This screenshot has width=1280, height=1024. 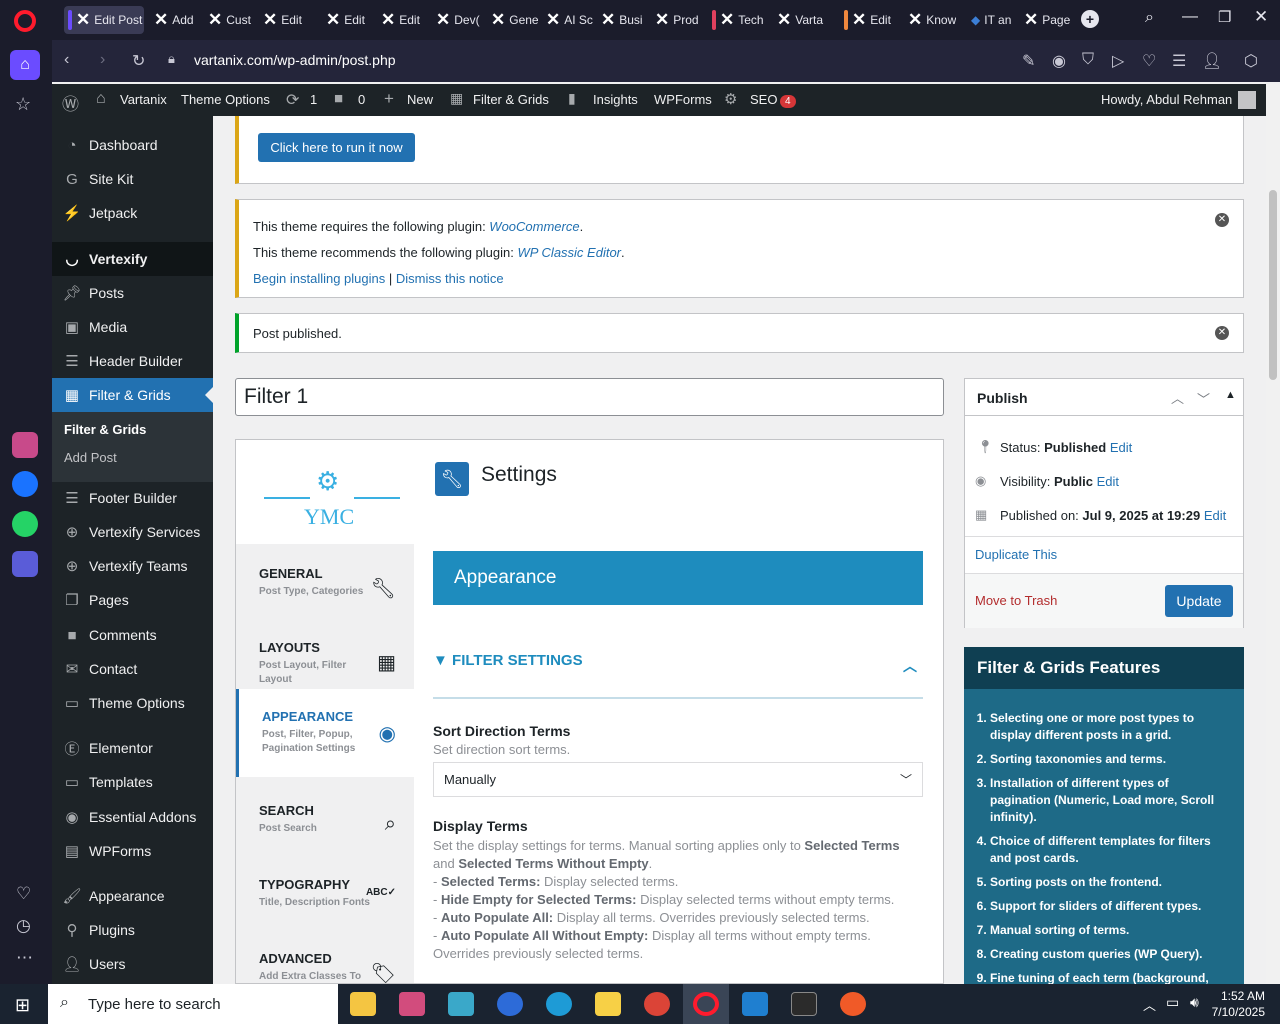 I want to click on menu-item-wpforms: ▤ WPForms, so click(x=132, y=851).